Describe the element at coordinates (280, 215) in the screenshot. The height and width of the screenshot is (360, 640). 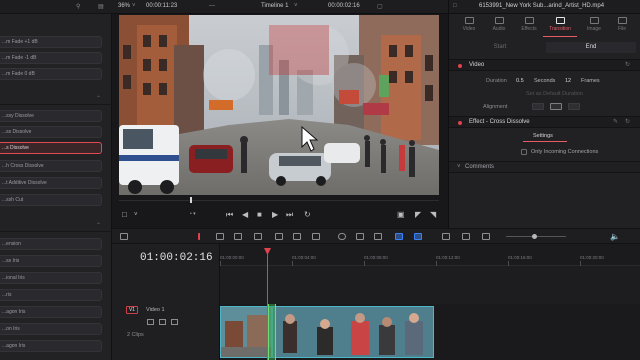
I see `transport-controls: □ ˅ ⏮ ◀ ■ ▶ ⏭ ↻ ▣ ◤ ◥` at that location.